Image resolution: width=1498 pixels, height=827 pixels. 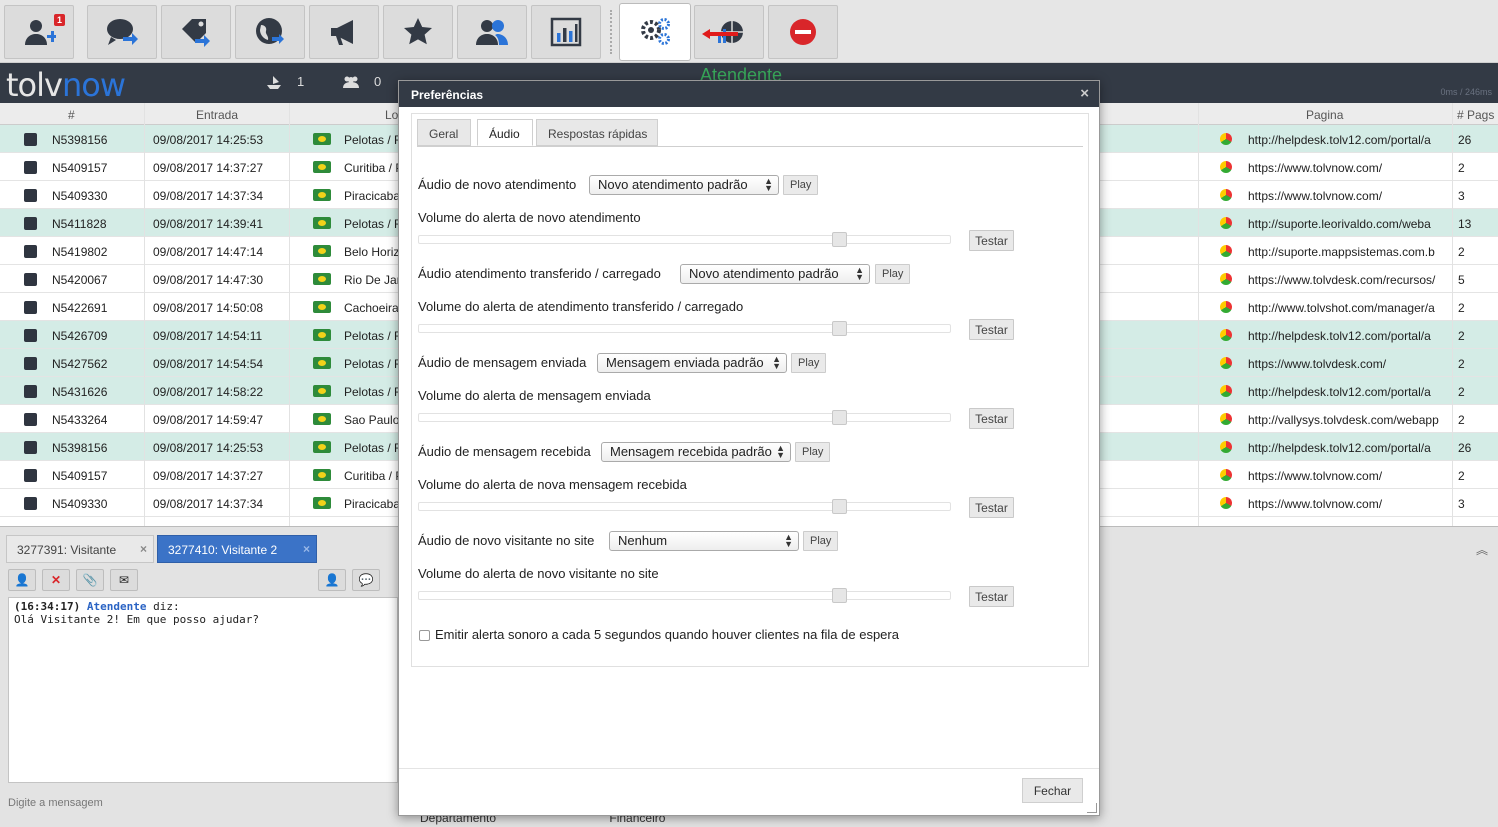 I want to click on volume-received-slider, so click(x=684, y=506).